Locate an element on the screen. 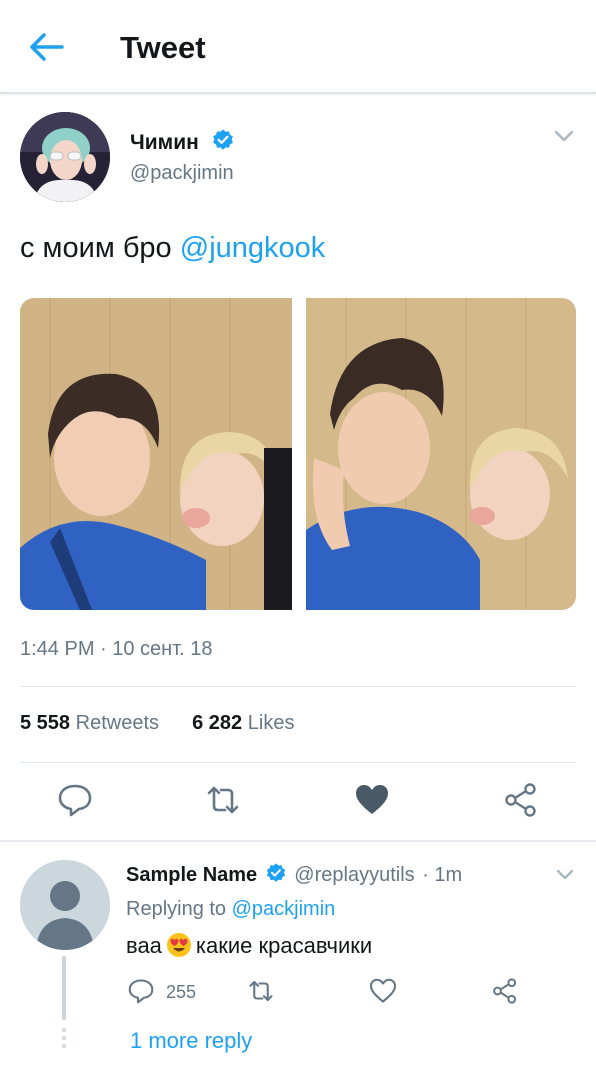 The image size is (596, 1080). tweet-stats: 5 558 Retweets 6 282 Likes is located at coordinates (157, 723).